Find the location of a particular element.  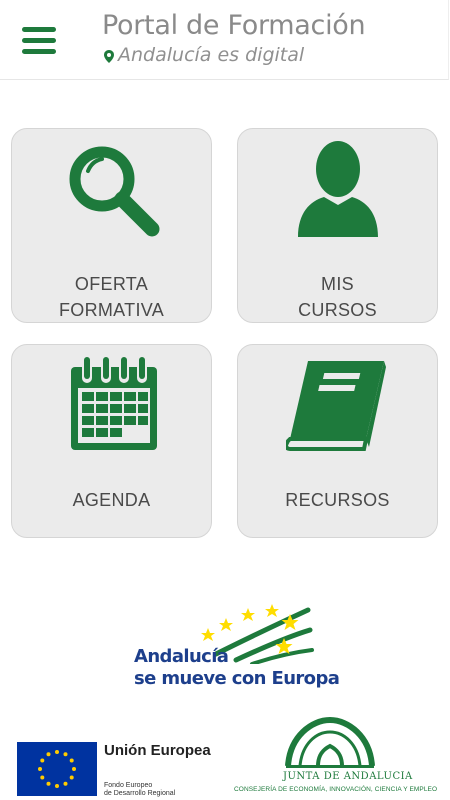

hamburger-menu-icon is located at coordinates (40, 40).